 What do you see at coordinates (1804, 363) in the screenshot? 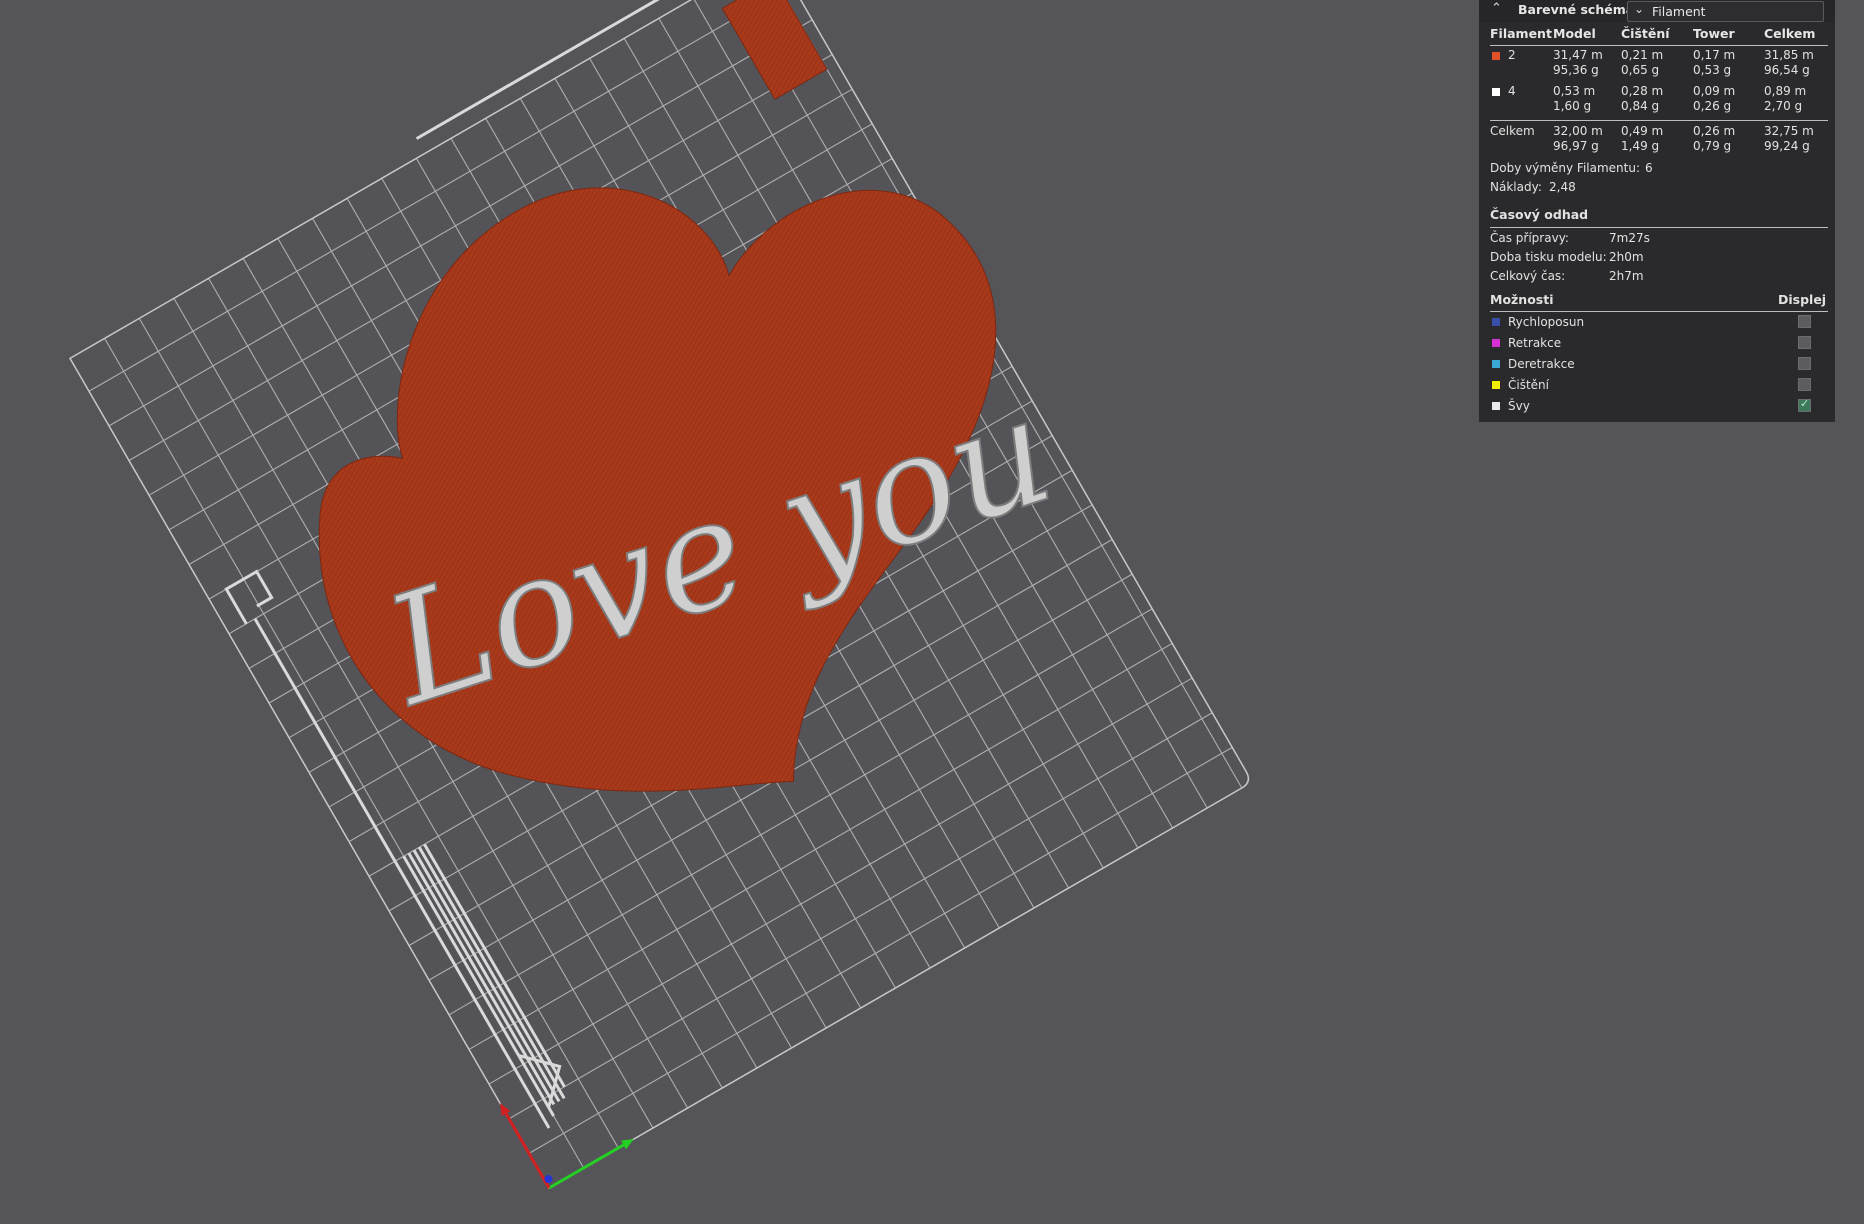
I see `option-deretraction-checkbox` at bounding box center [1804, 363].